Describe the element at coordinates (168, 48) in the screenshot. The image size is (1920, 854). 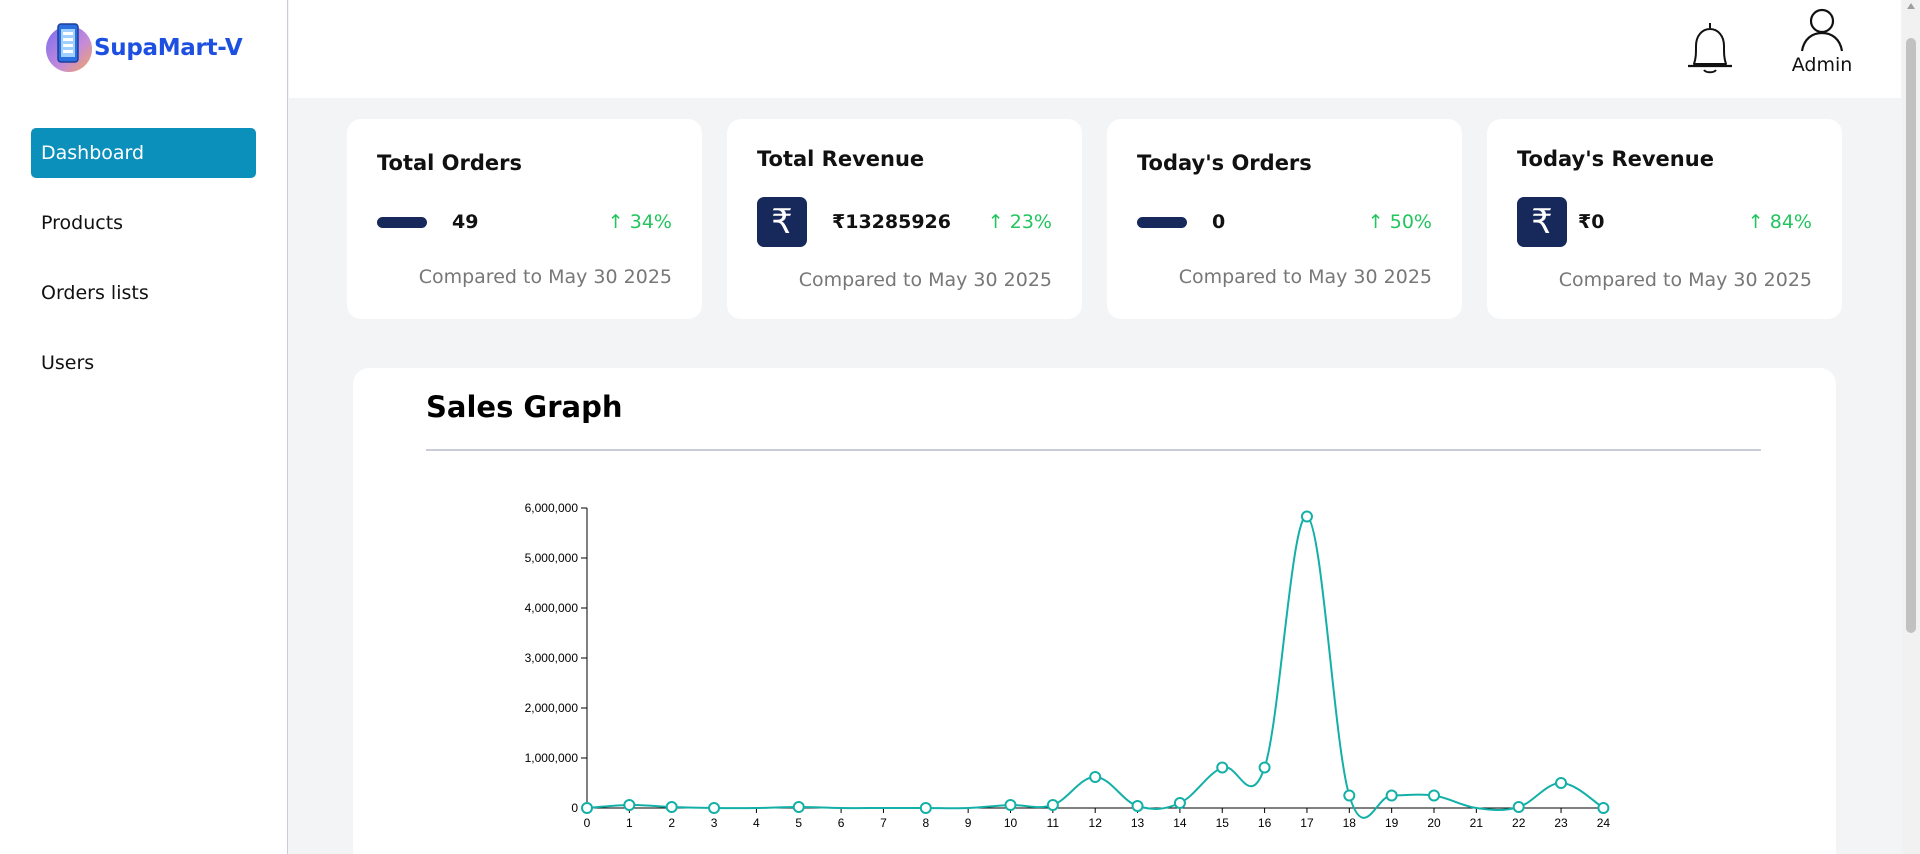
I see `brand-name: SupaMart-V` at that location.